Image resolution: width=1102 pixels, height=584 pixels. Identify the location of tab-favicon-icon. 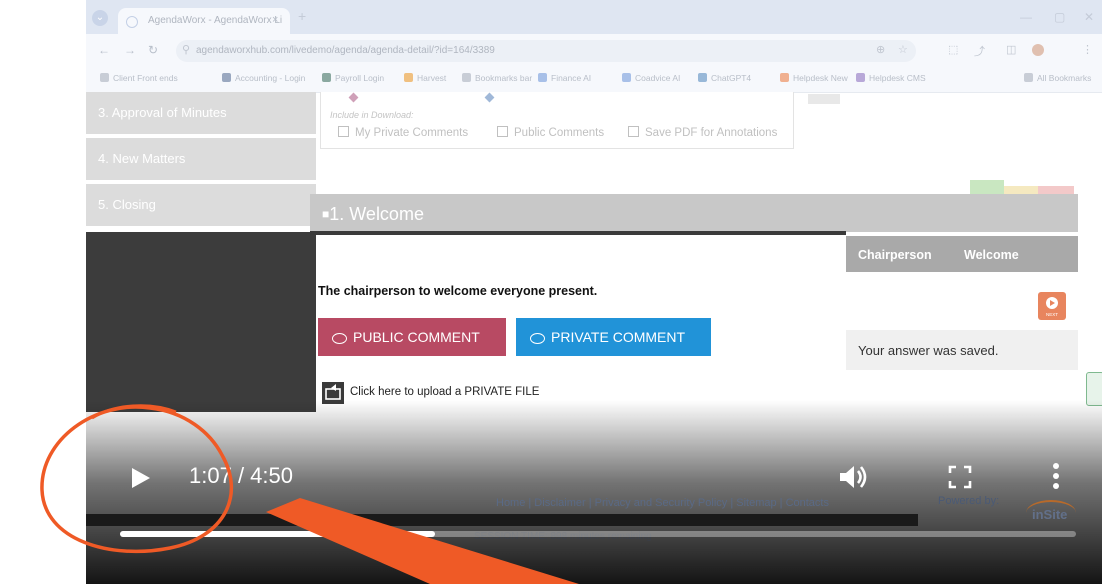
(132, 22).